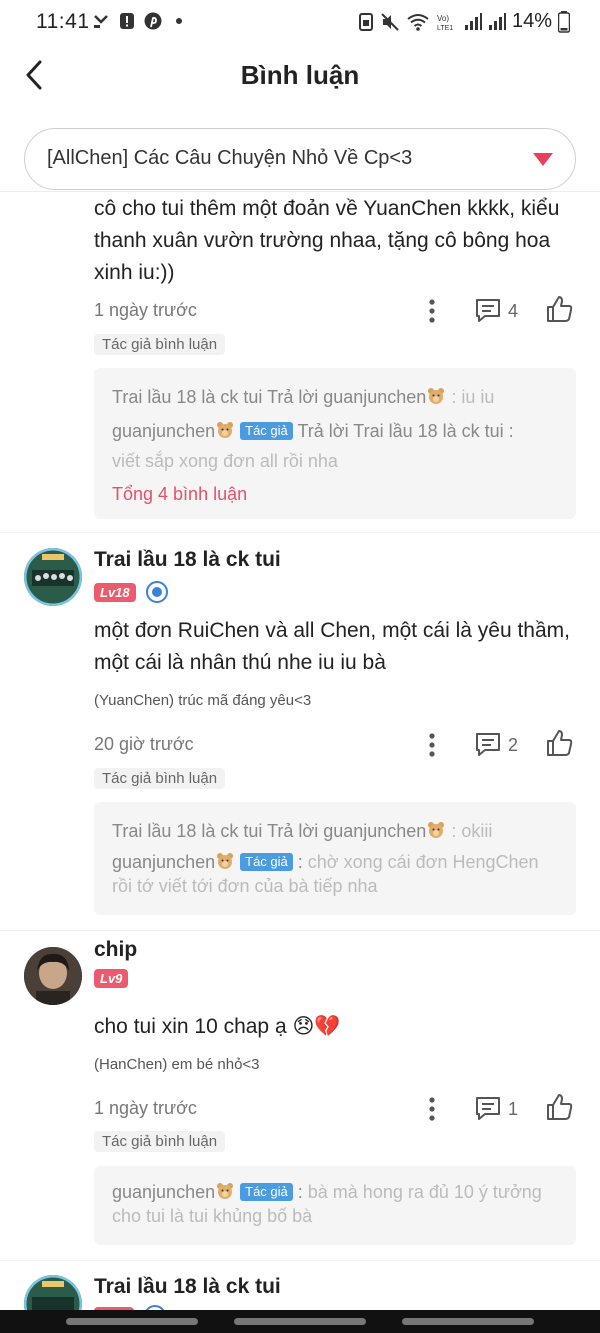 Image resolution: width=600 pixels, height=1333 pixels. Describe the element at coordinates (300, 22) in the screenshot. I see `status-bar: 11:41 Vo) LTE1 14%` at that location.